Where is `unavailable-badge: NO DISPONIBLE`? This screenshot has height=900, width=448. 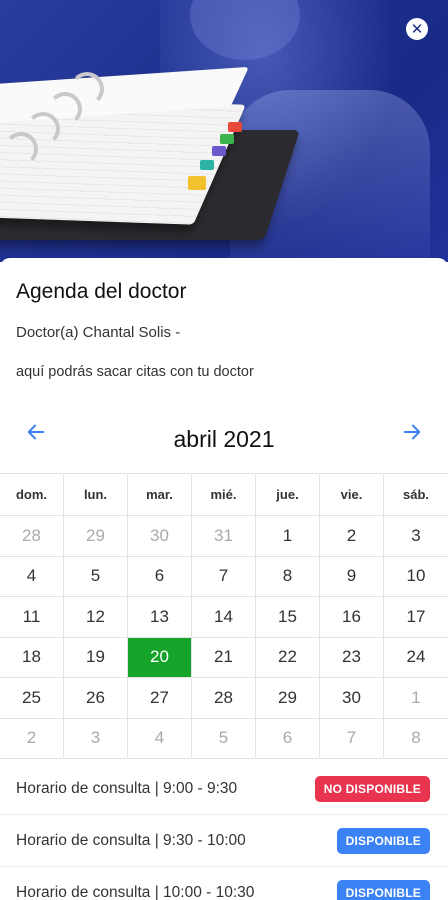 unavailable-badge: NO DISPONIBLE is located at coordinates (372, 788).